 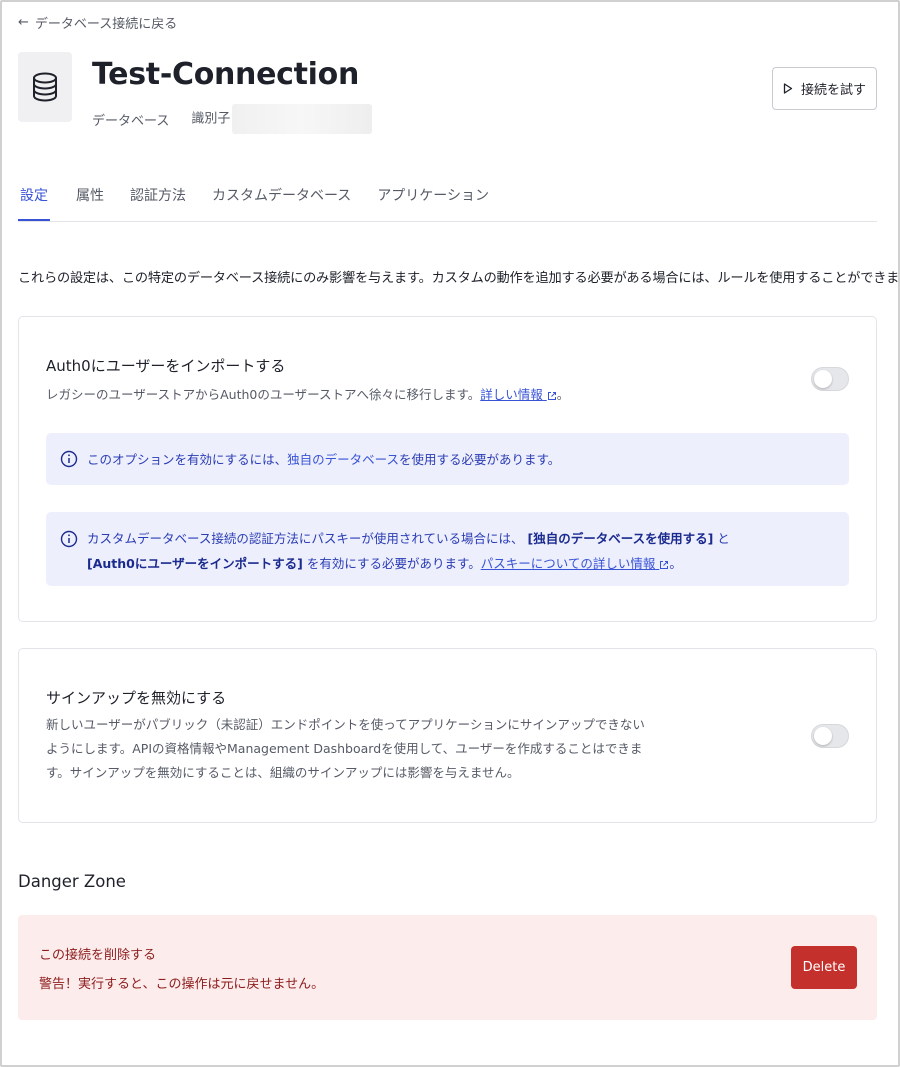 What do you see at coordinates (511, 394) in the screenshot?
I see `learn-more-label: 詳しい情報` at bounding box center [511, 394].